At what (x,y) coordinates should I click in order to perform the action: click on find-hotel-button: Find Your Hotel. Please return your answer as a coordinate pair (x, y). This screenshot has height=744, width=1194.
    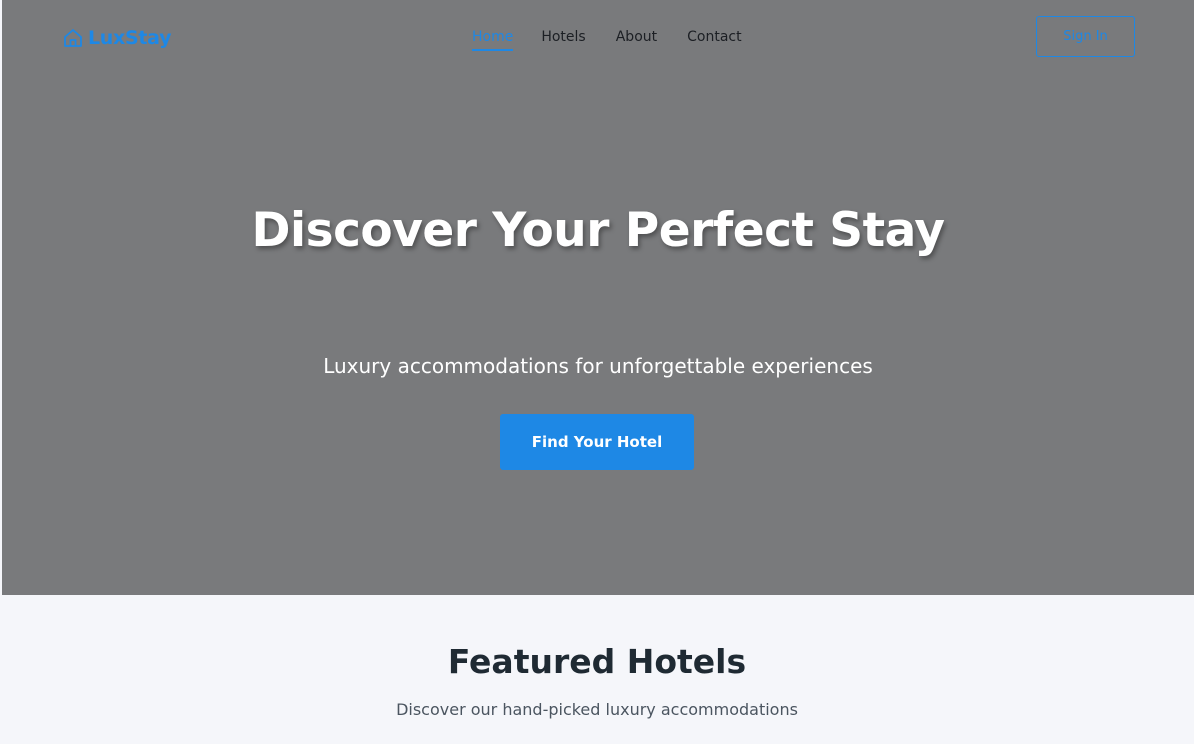
    Looking at the image, I should click on (597, 442).